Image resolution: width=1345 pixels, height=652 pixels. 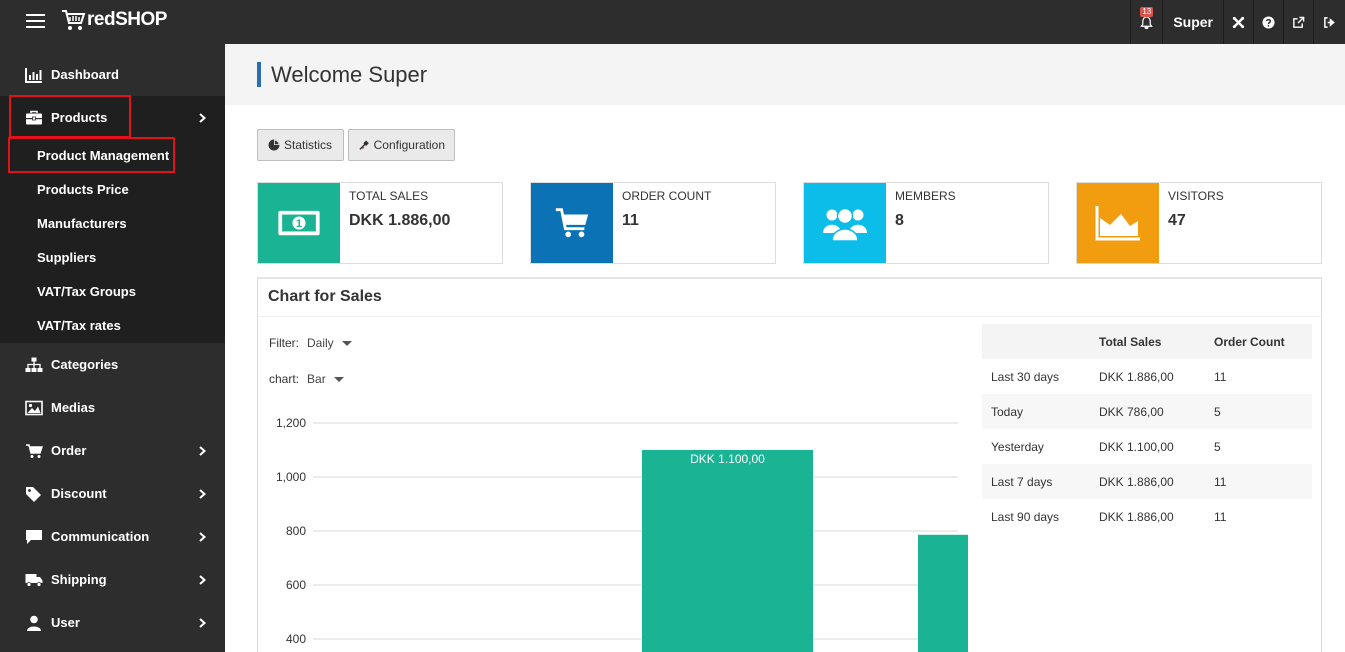 I want to click on sidebar-item-discount: Discount, so click(x=112, y=493).